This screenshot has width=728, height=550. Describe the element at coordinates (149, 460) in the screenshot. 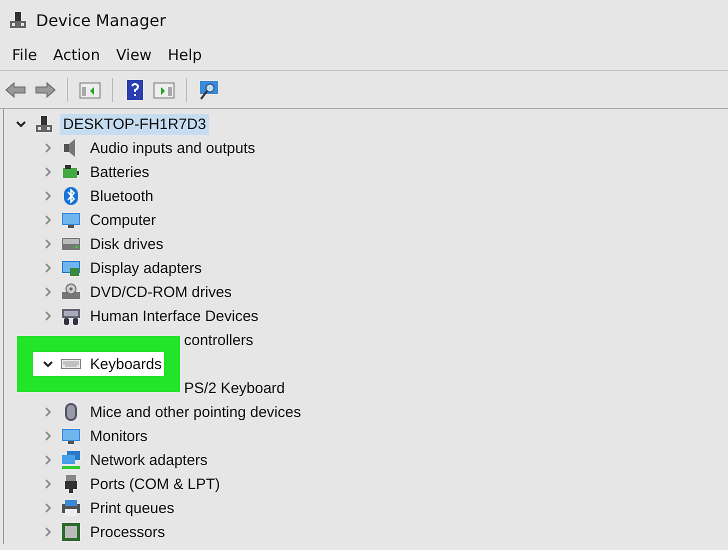

I see `tree-item: Network adapters` at that location.